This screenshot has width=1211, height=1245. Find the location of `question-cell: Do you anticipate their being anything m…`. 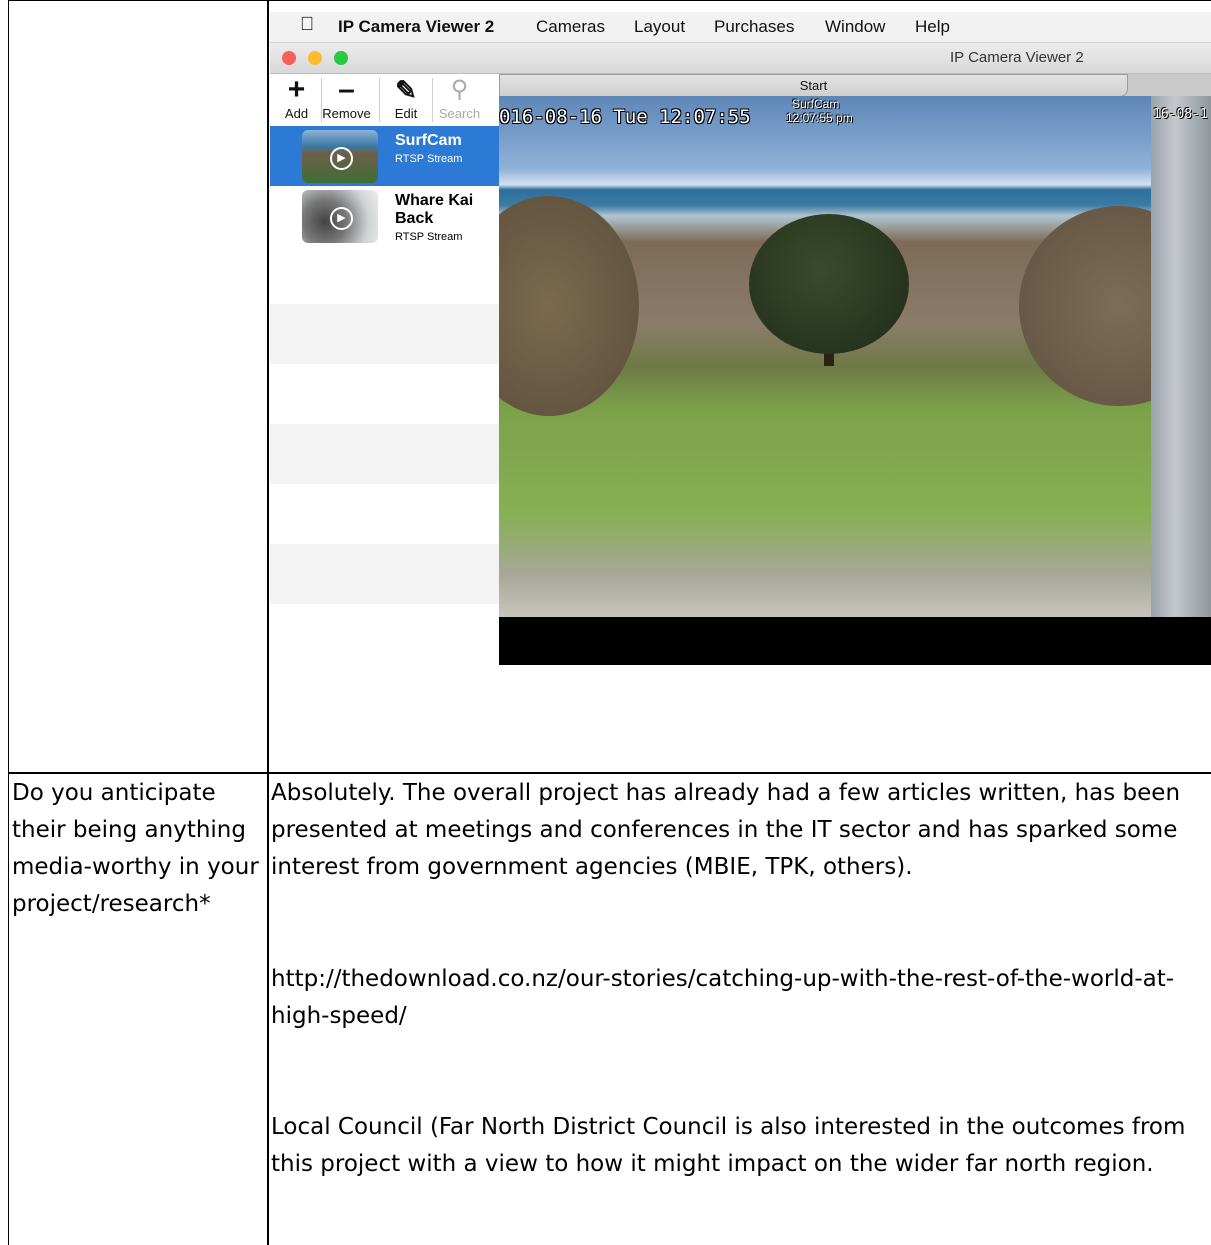

question-cell: Do you anticipate their being anything m… is located at coordinates (135, 848).